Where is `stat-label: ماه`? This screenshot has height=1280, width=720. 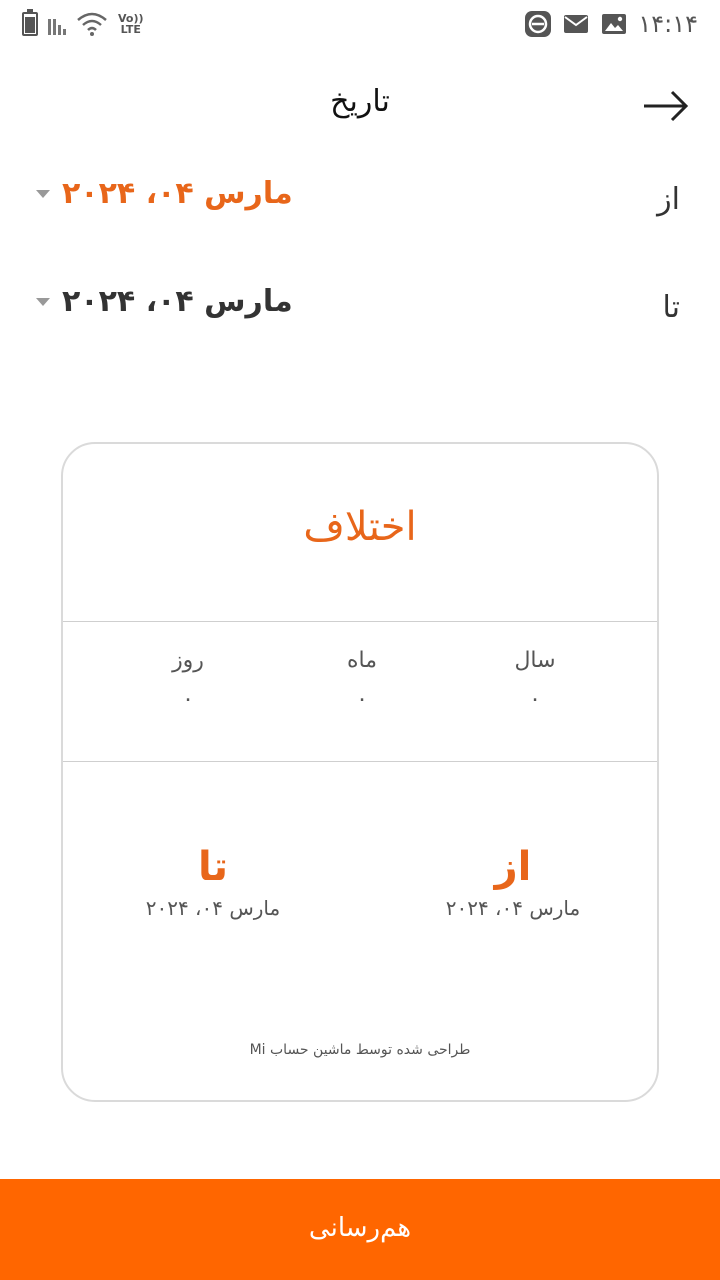
stat-label: ماه is located at coordinates (361, 660).